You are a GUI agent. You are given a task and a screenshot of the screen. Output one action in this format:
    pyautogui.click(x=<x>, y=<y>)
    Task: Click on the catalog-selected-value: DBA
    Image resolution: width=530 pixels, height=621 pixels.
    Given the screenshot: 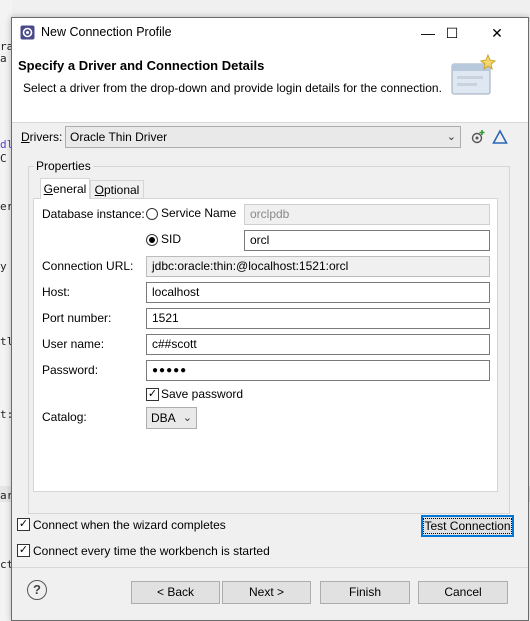 What is the action you would take?
    pyautogui.click(x=163, y=418)
    